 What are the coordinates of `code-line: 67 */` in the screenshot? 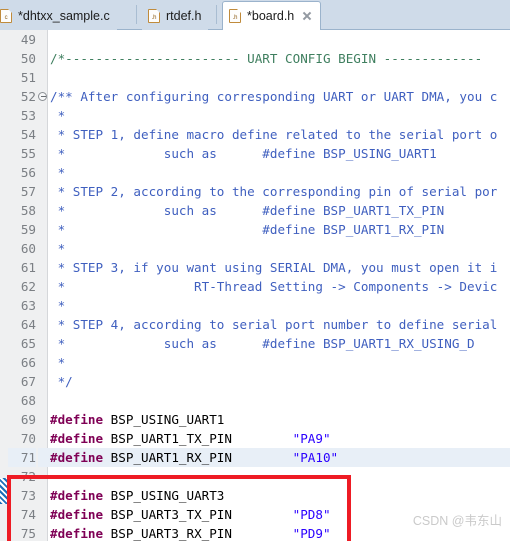 It's located at (255, 381).